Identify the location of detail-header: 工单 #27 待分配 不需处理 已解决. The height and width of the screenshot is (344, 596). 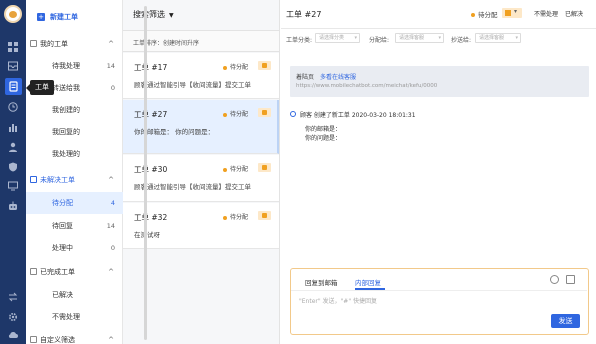
(438, 14).